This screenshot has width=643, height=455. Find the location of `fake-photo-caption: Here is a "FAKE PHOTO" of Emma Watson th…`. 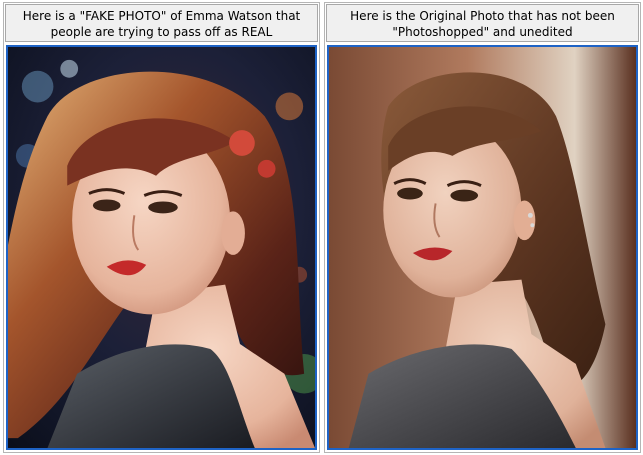

fake-photo-caption: Here is a "FAKE PHOTO" of Emma Watson th… is located at coordinates (161, 23).